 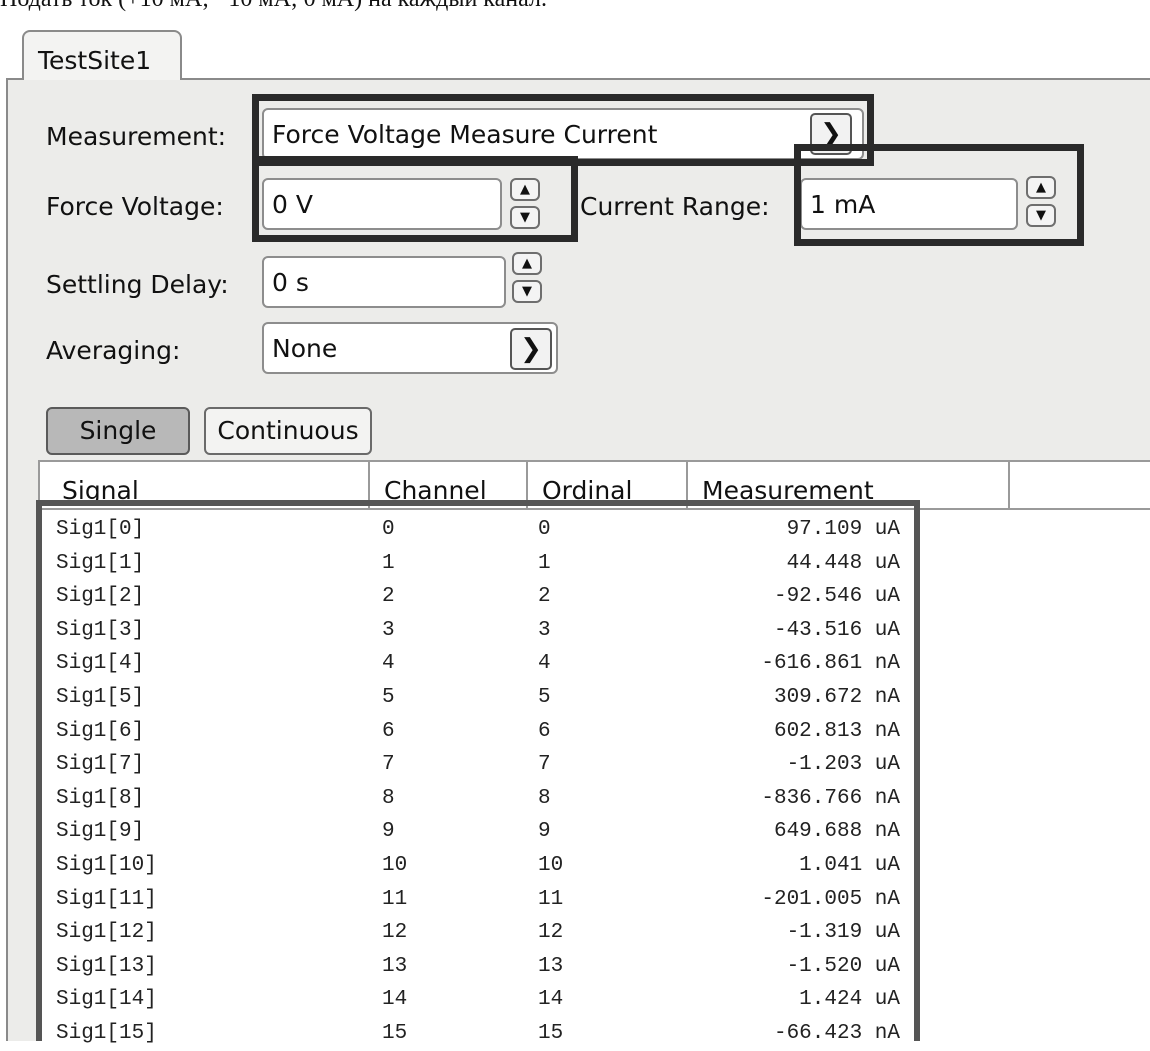 I want to click on measurement-cell: 97.109 uA, so click(x=843, y=529).